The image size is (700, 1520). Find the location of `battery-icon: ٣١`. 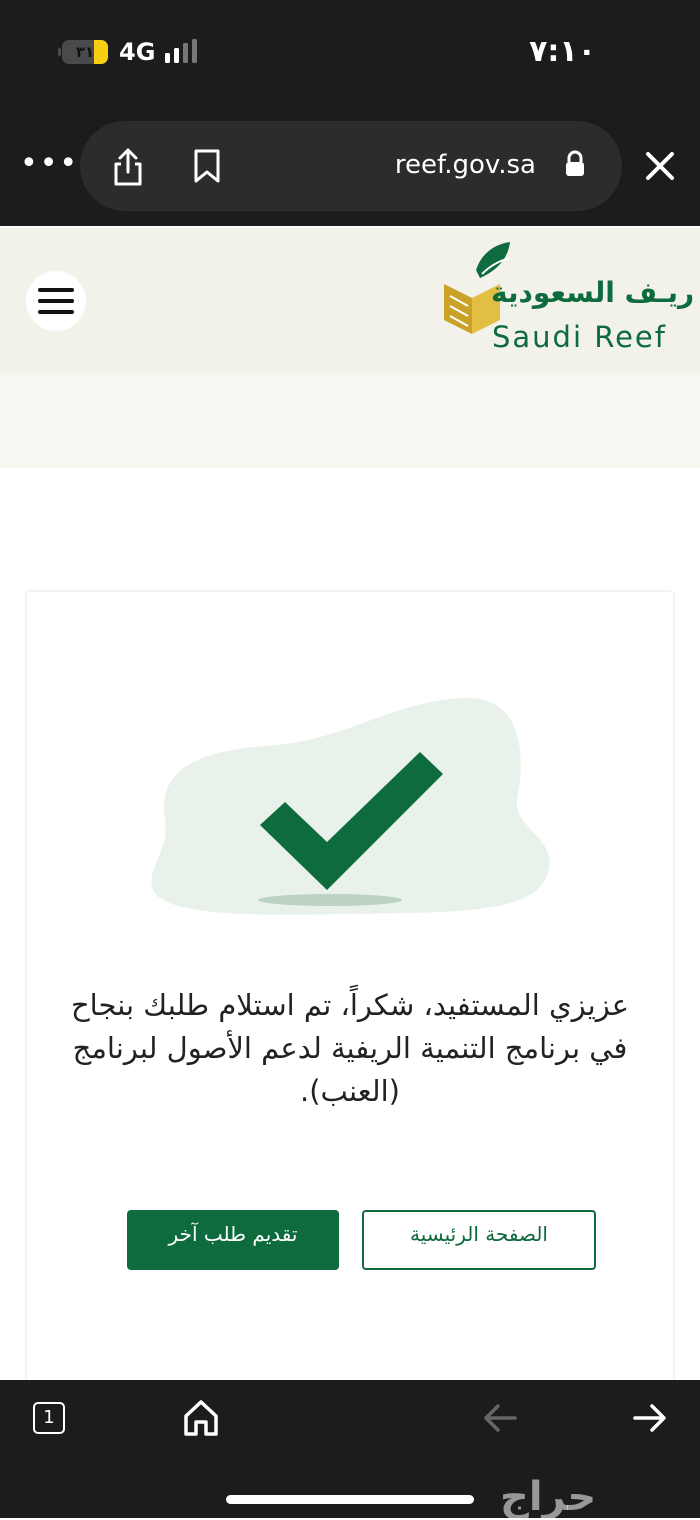

battery-icon: ٣١ is located at coordinates (85, 52).